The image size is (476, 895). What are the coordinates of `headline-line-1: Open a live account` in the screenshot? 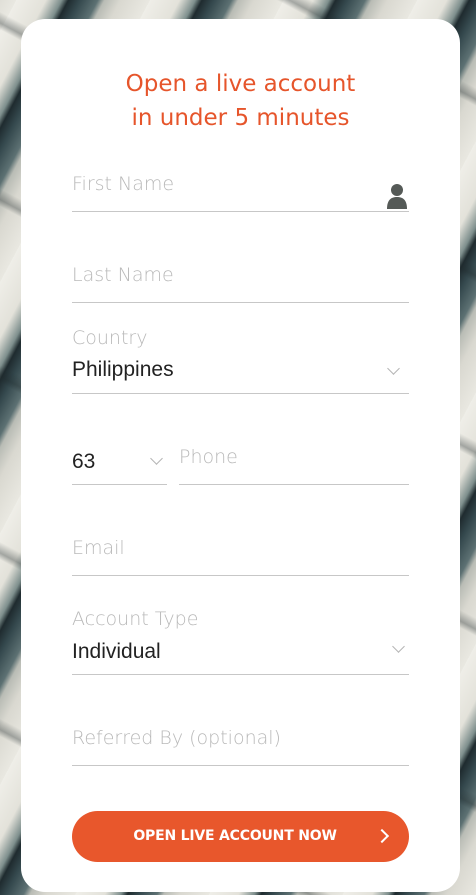 It's located at (240, 84).